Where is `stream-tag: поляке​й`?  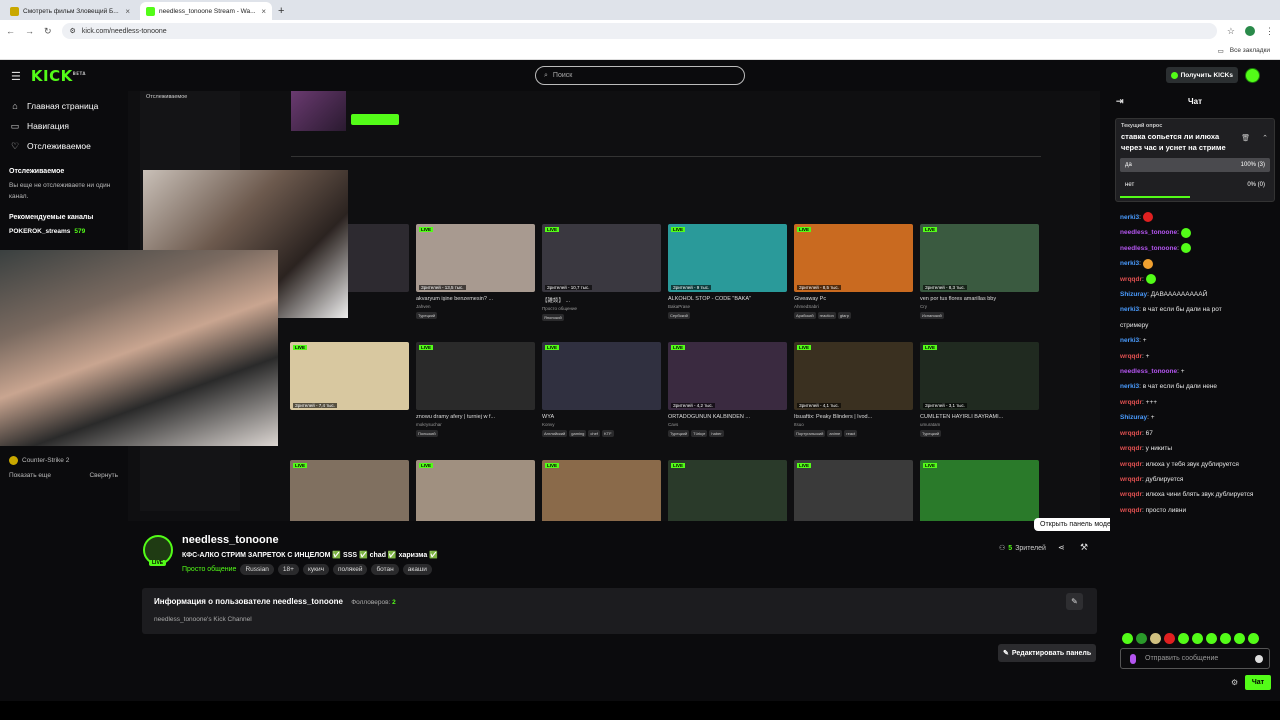
stream-tag: поляке​й is located at coordinates (350, 569).